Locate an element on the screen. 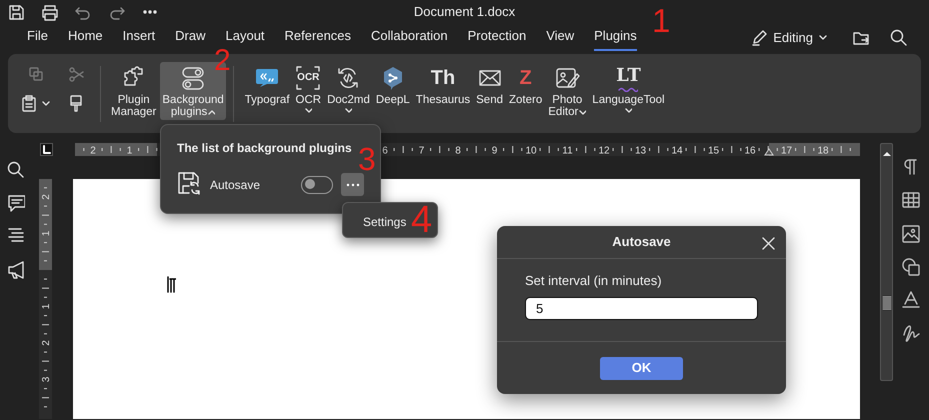 Image resolution: width=929 pixels, height=420 pixels. ruler-number: 12 is located at coordinates (604, 151).